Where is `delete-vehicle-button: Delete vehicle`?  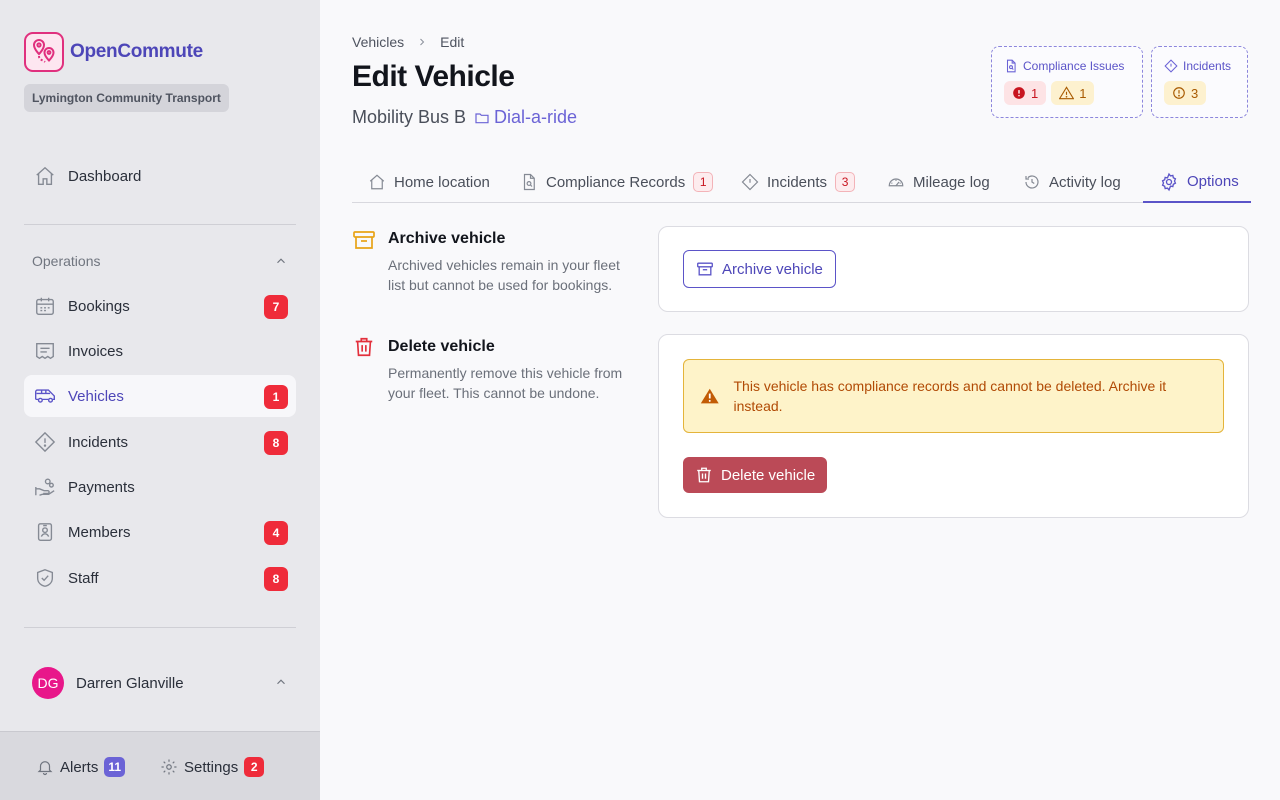 delete-vehicle-button: Delete vehicle is located at coordinates (755, 475).